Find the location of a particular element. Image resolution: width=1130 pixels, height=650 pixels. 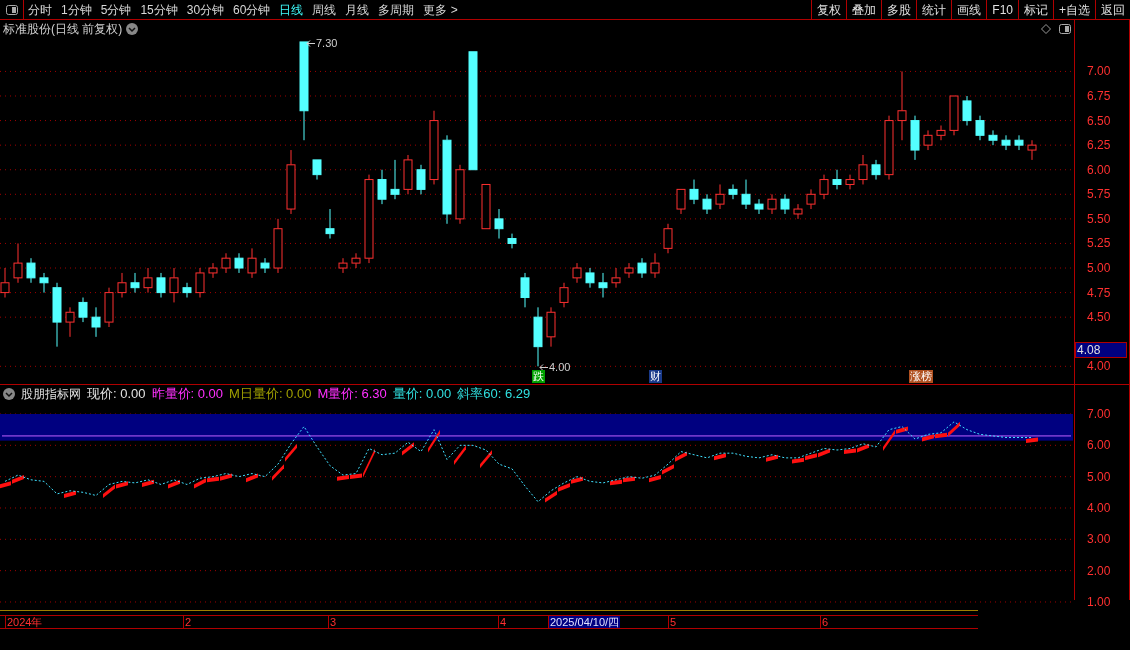

period-tab: 5分钟 is located at coordinates (116, 9).